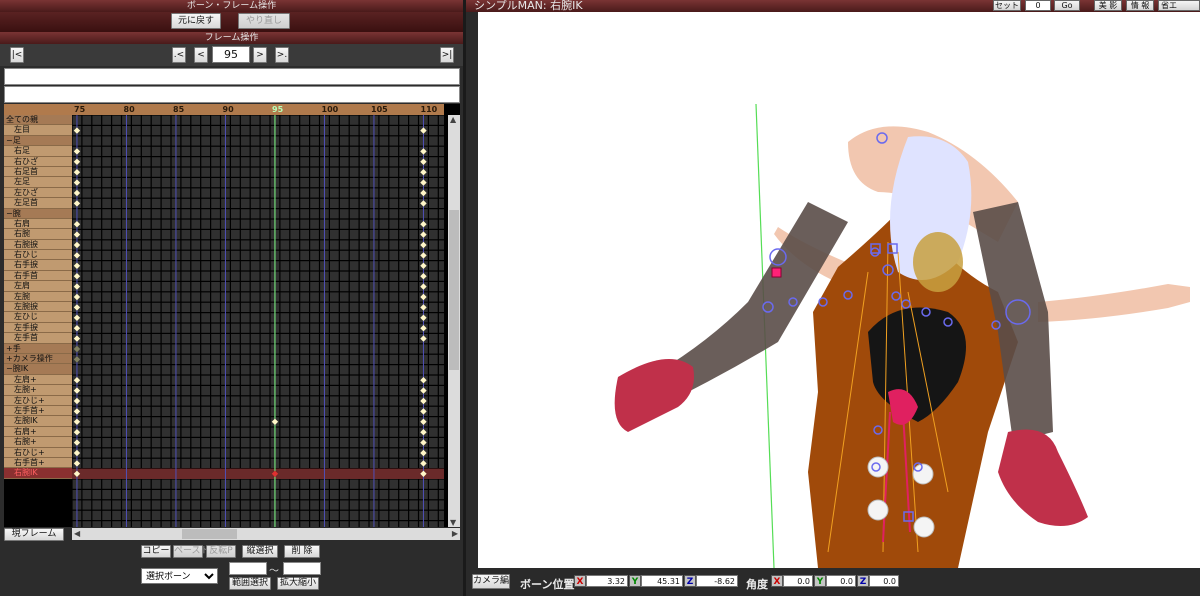  I want to click on camera-edit-button: カメラ編, so click(491, 581).